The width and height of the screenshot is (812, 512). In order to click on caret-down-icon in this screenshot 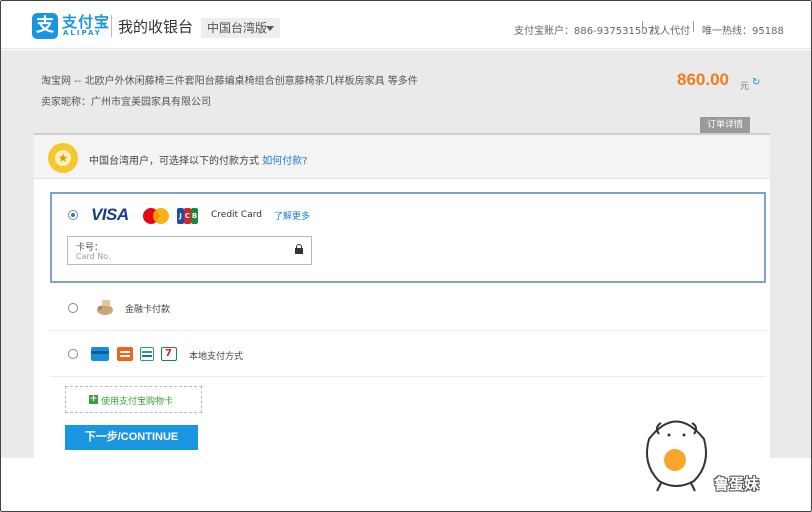, I will do `click(270, 28)`.